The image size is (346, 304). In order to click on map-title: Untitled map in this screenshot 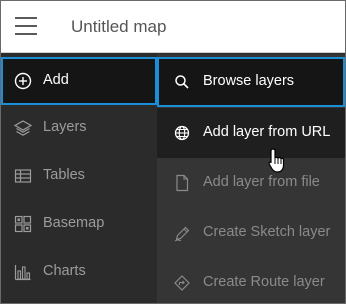, I will do `click(119, 26)`.